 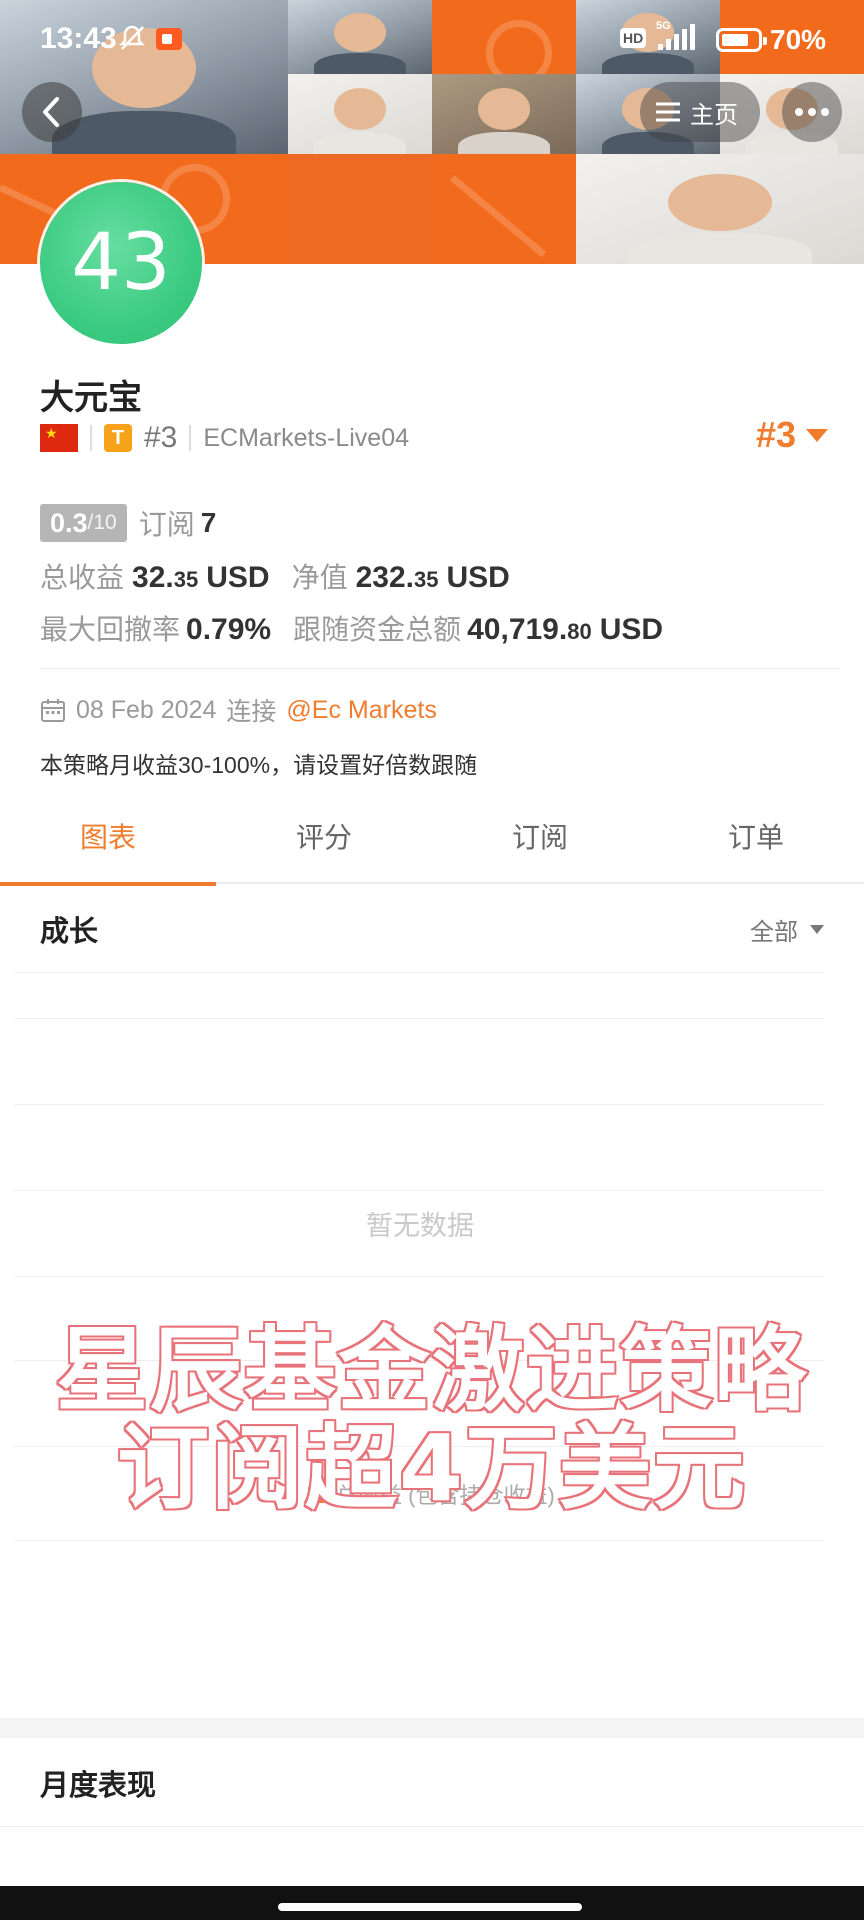 What do you see at coordinates (663, 26) in the screenshot?
I see `svg-text: 5G` at bounding box center [663, 26].